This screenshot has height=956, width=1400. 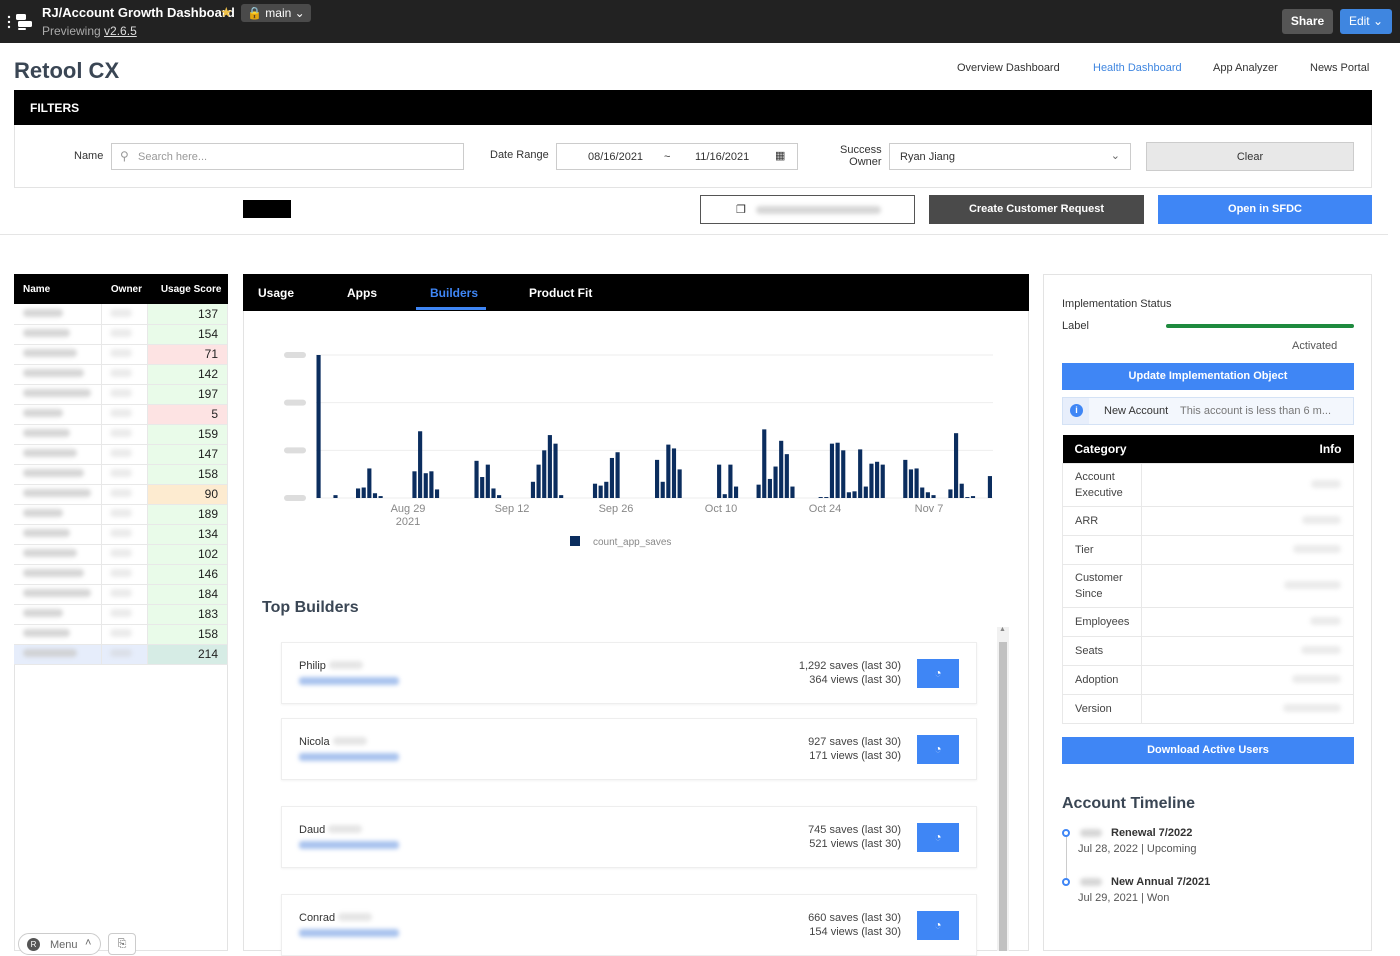 What do you see at coordinates (121, 354) in the screenshot?
I see `account-row: 71` at bounding box center [121, 354].